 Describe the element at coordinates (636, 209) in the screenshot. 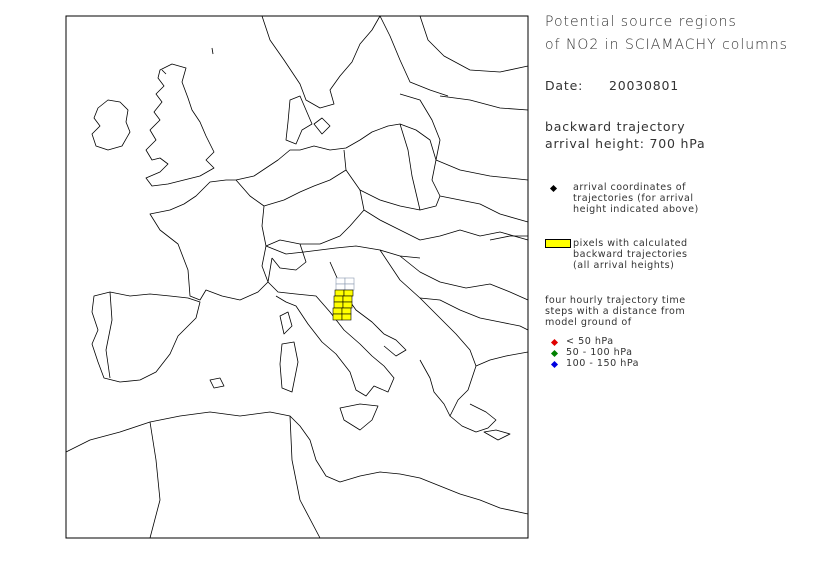

I see `legend-arrival-line-3: height indicated above)` at that location.